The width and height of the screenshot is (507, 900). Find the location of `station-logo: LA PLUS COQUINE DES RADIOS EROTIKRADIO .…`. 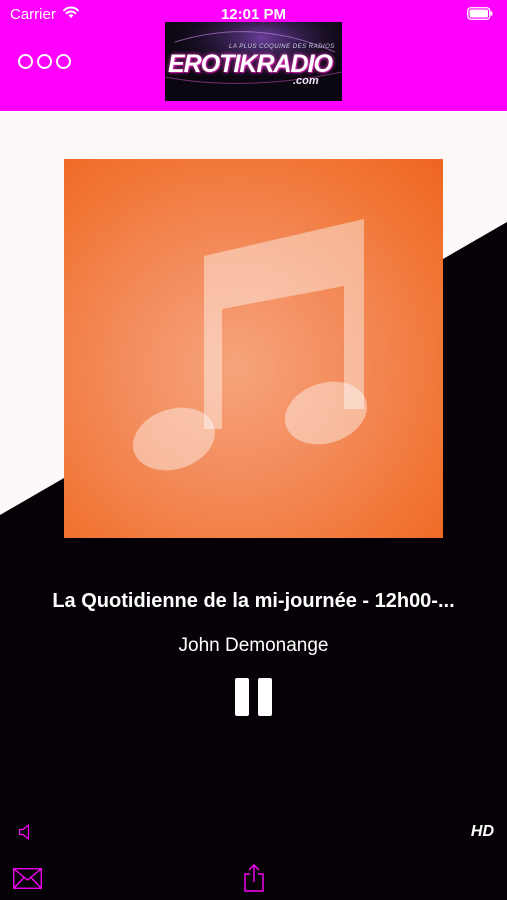

station-logo: LA PLUS COQUINE DES RADIOS EROTIKRADIO .… is located at coordinates (253, 61).